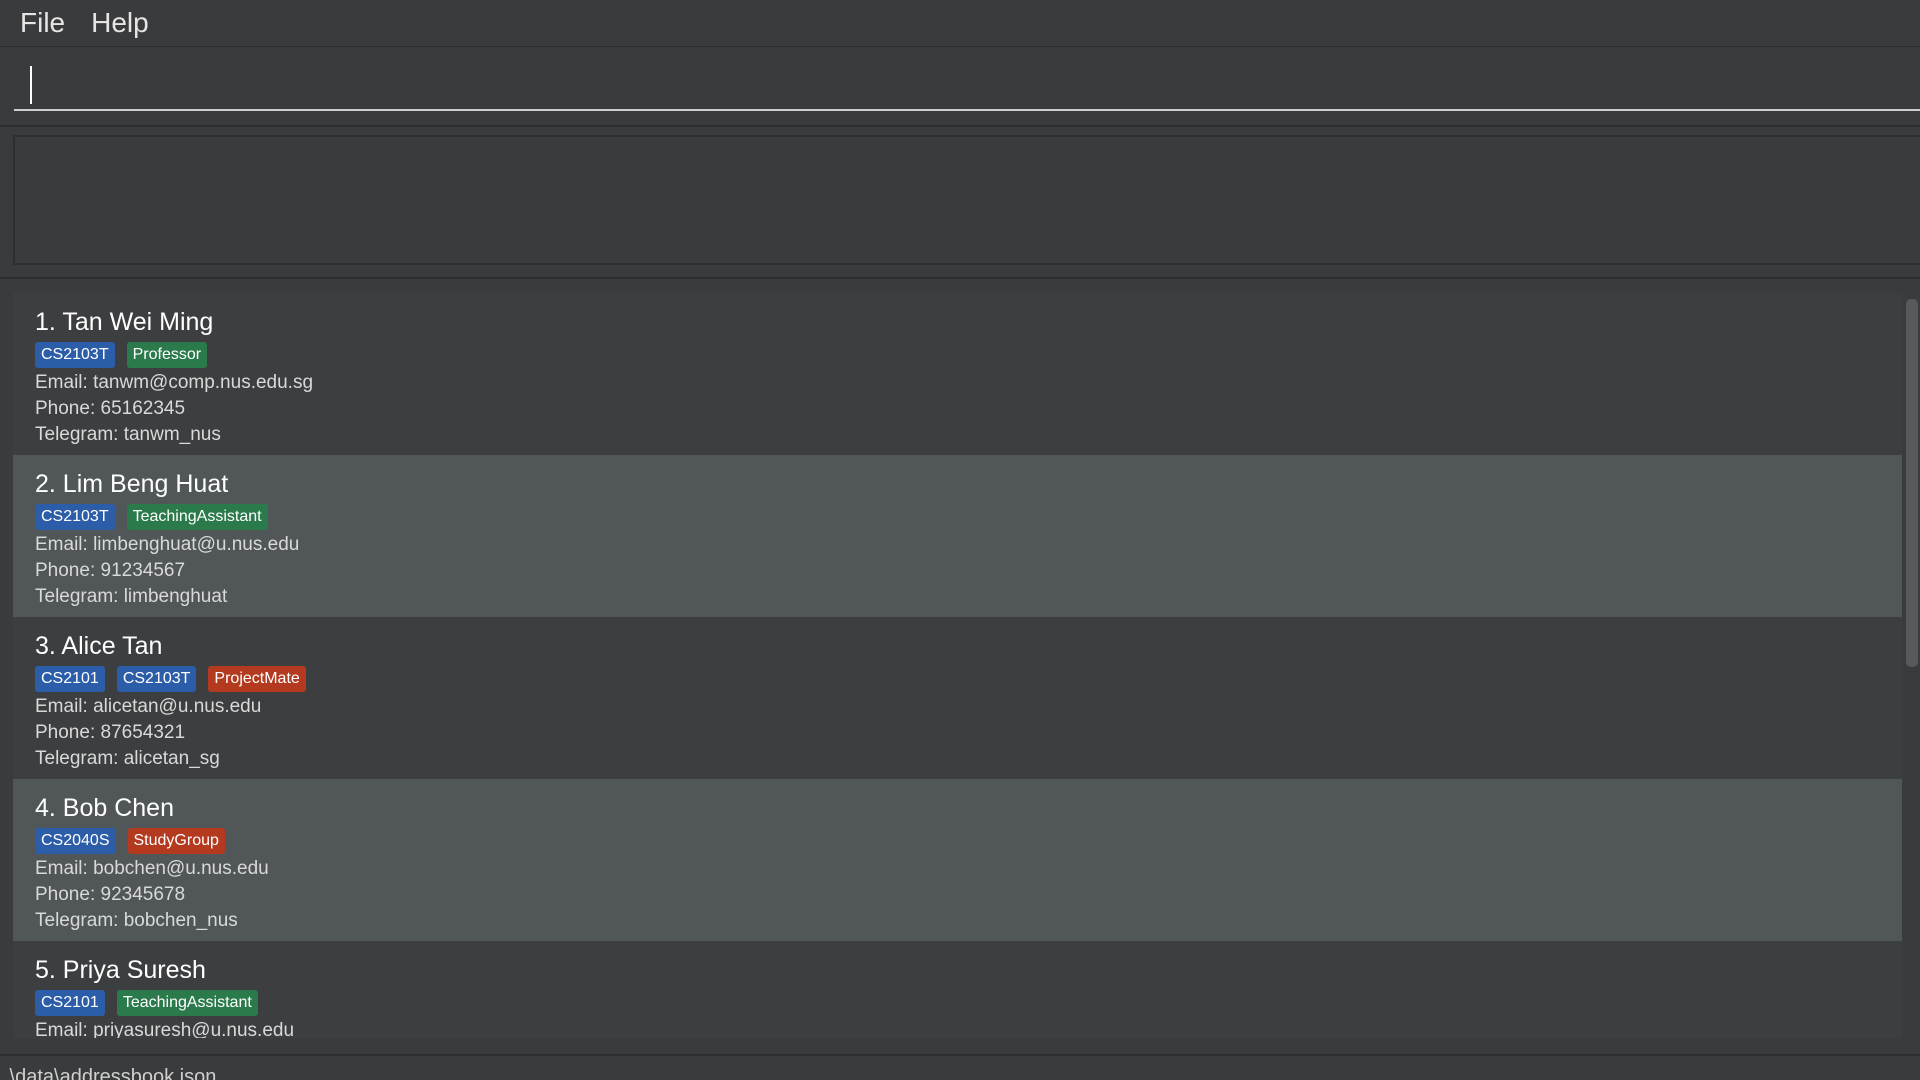 This screenshot has width=1920, height=1080. What do you see at coordinates (152, 868) in the screenshot?
I see `person-email: Email: bobchen@u.nus.edu` at bounding box center [152, 868].